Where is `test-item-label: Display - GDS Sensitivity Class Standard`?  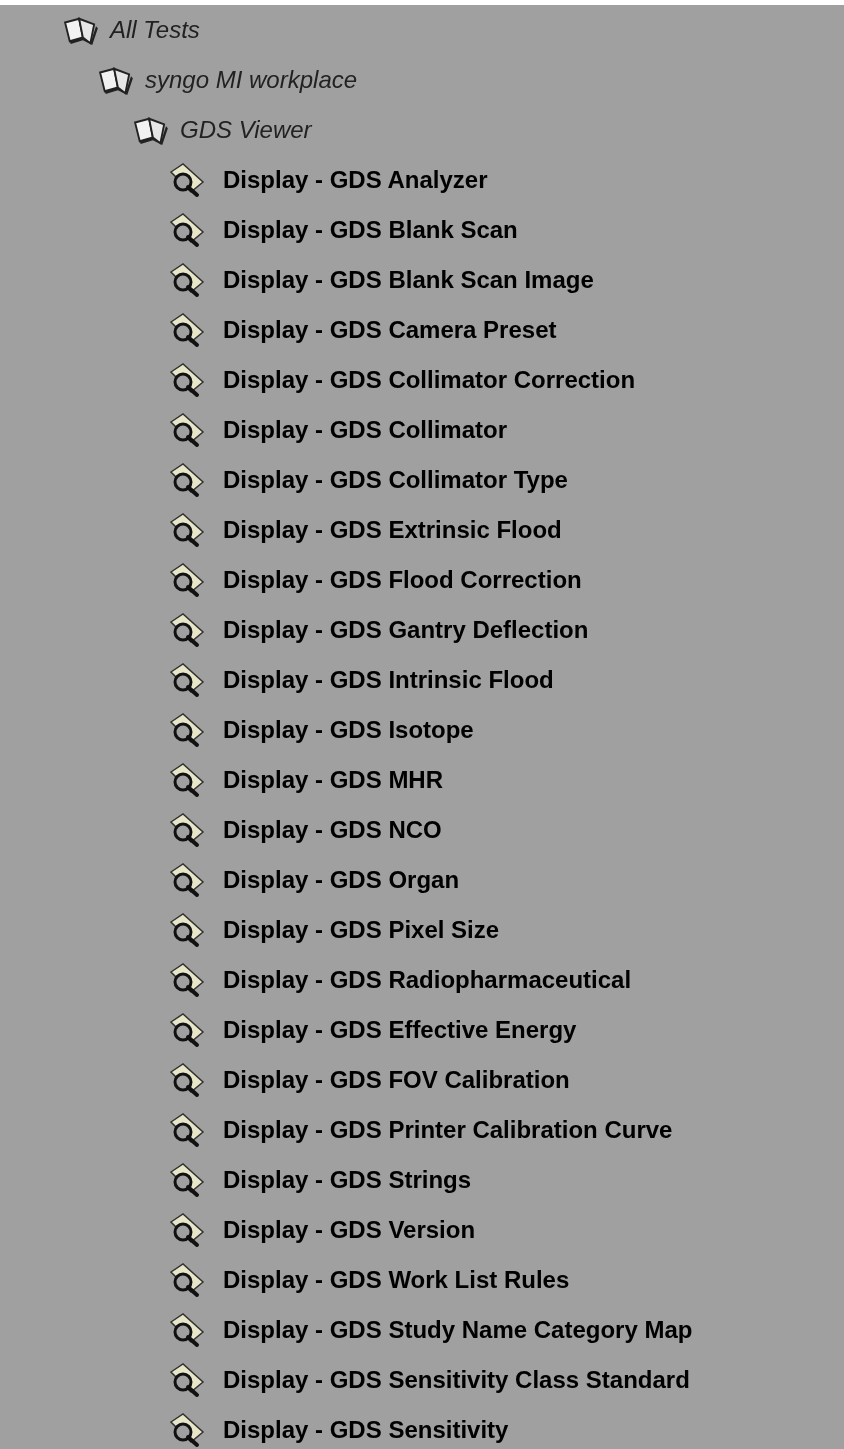 test-item-label: Display - GDS Sensitivity Class Standard is located at coordinates (456, 1380).